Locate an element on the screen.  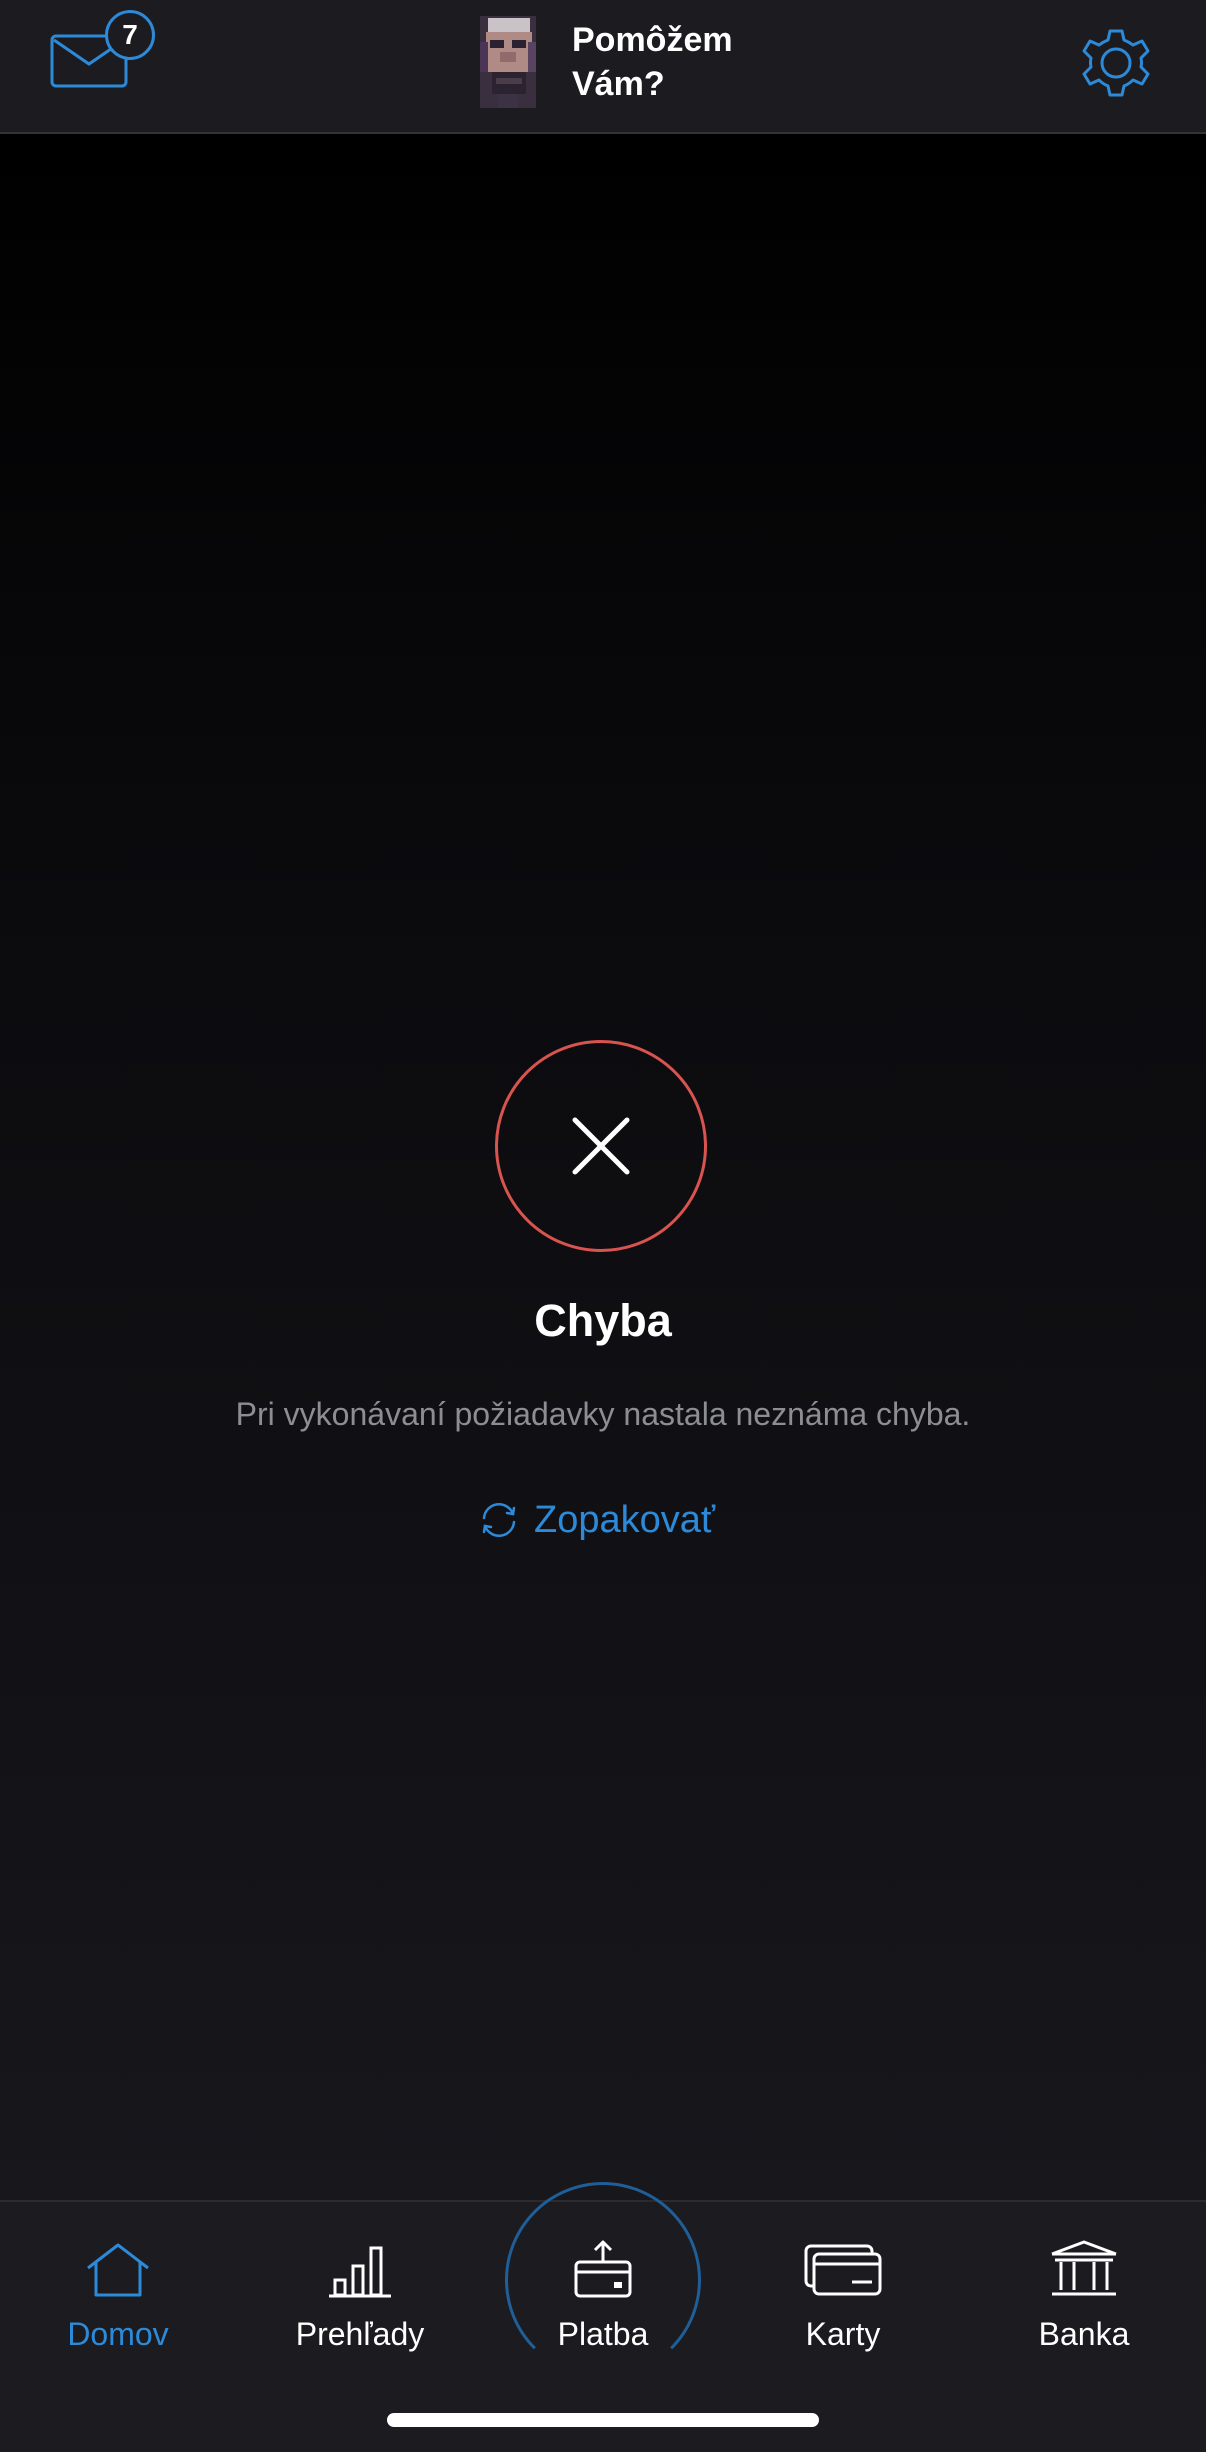
nav-label-home: Domov is located at coordinates (118, 2334).